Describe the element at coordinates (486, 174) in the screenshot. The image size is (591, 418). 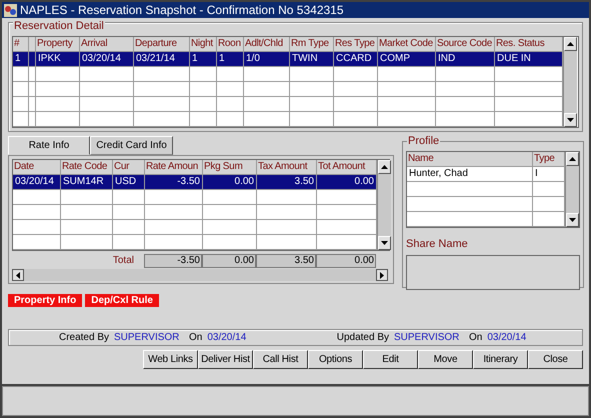
I see `table-row: Hunter, Chad I` at that location.